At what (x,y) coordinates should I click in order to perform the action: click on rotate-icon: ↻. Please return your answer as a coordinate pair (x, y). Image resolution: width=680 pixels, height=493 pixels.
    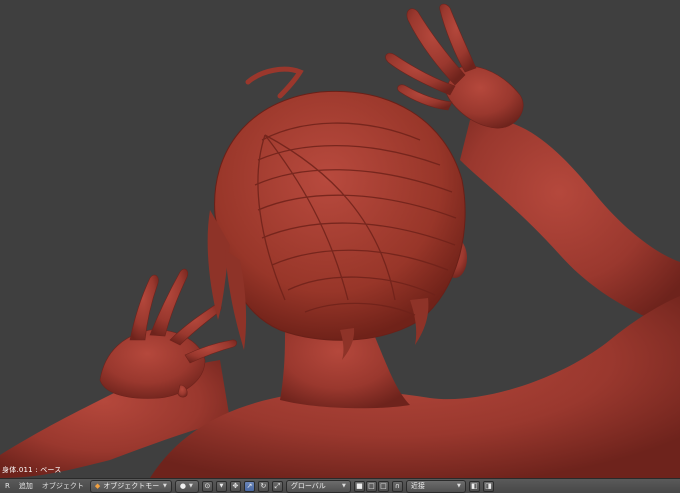
    Looking at the image, I should click on (263, 486).